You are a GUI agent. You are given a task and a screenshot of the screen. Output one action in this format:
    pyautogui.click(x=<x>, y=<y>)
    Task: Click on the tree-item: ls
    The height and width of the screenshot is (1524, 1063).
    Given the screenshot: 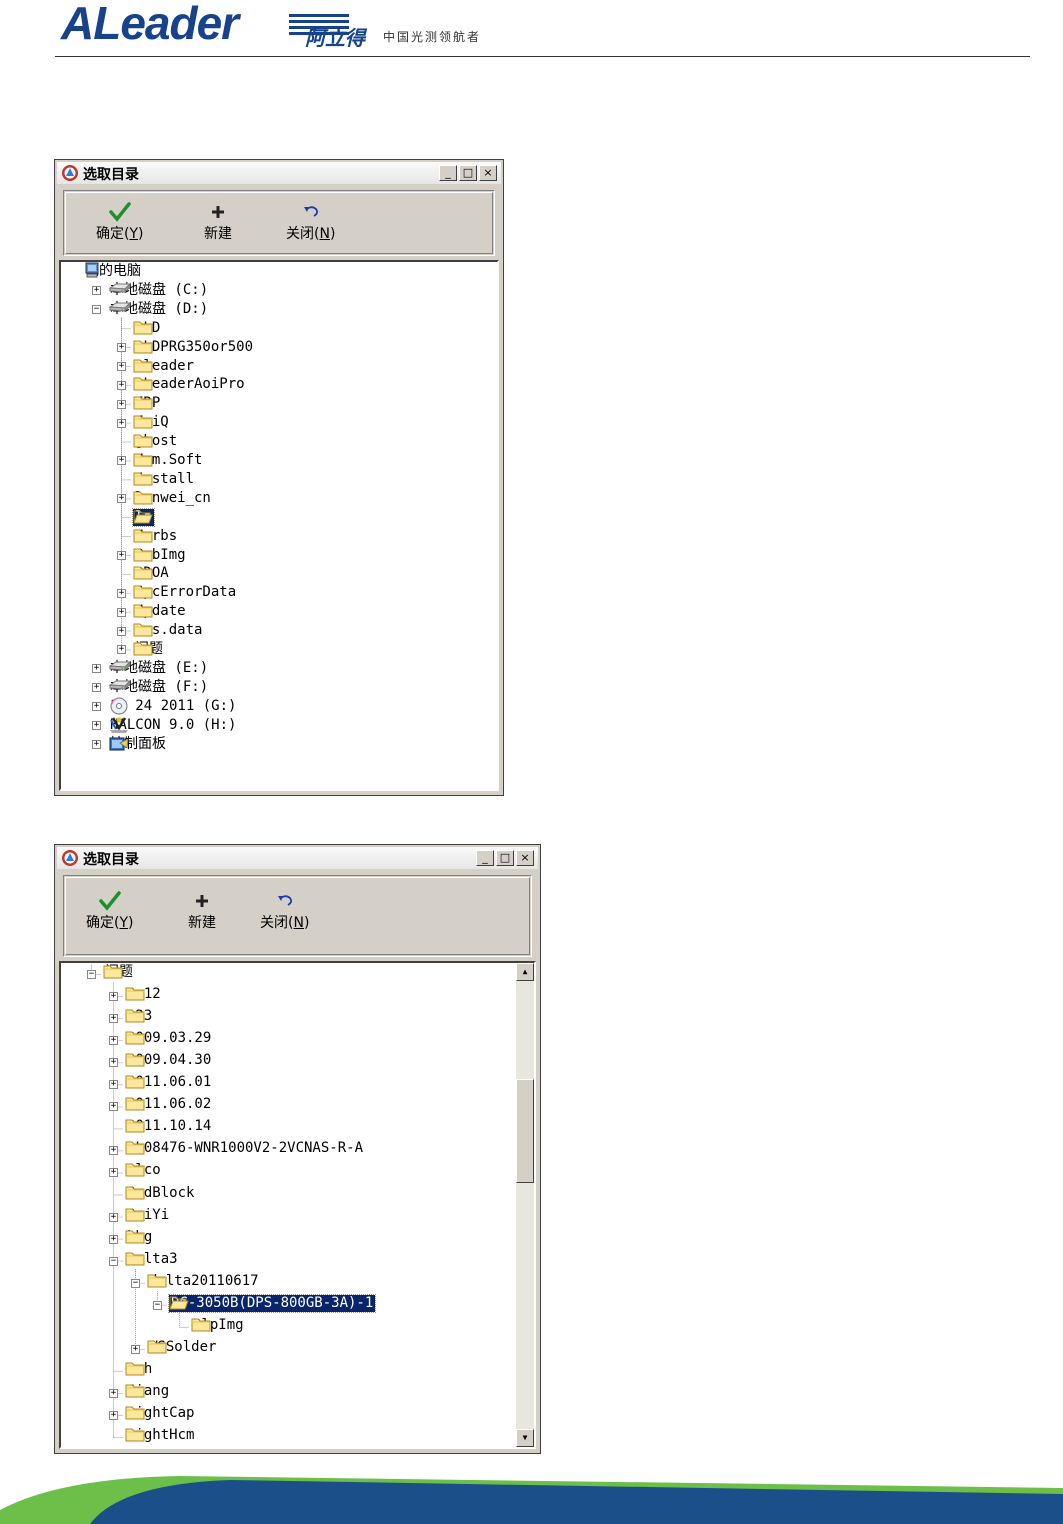 What is the action you would take?
    pyautogui.click(x=143, y=517)
    